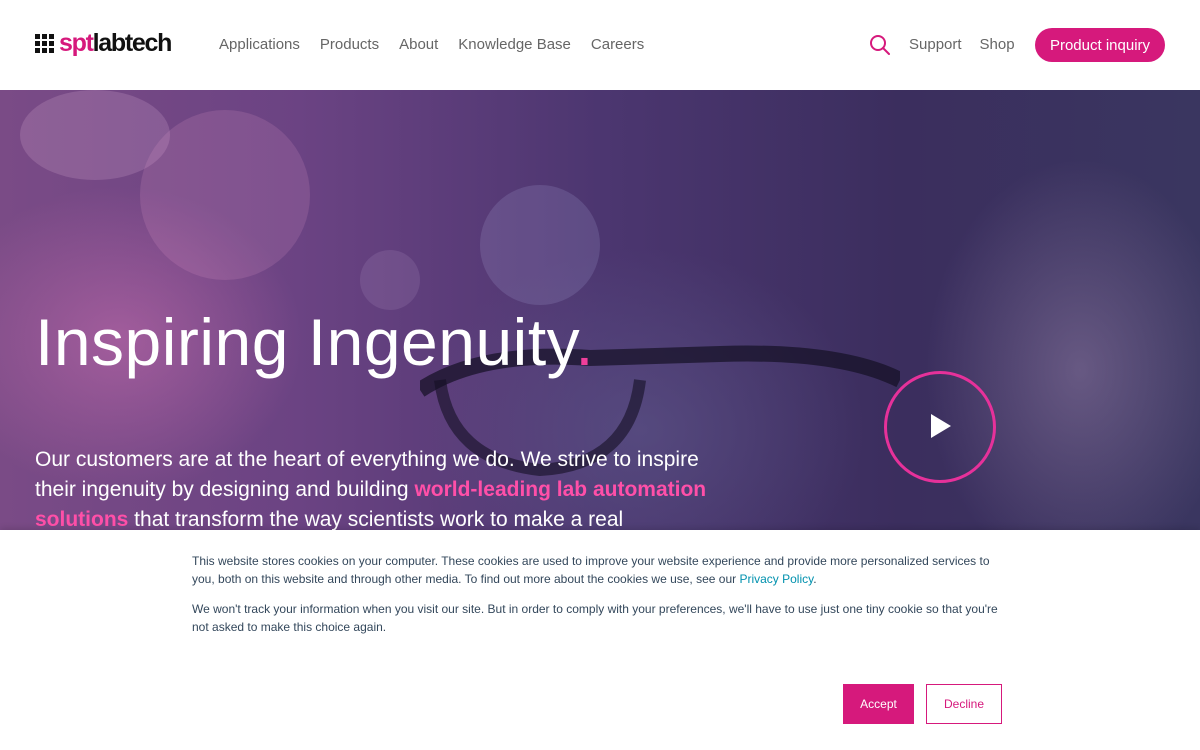 This screenshot has width=1200, height=750. I want to click on product-inquiry-button: Product inquiry, so click(1100, 45).